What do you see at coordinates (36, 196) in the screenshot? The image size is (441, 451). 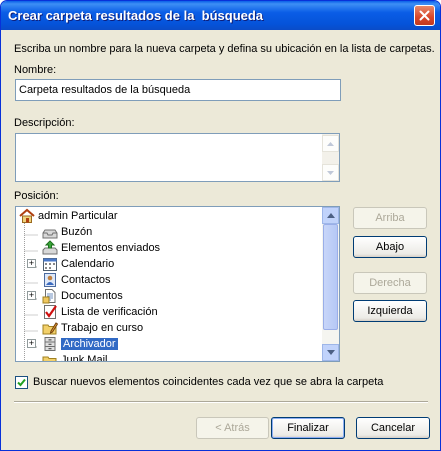 I see `position-label: Posición:` at bounding box center [36, 196].